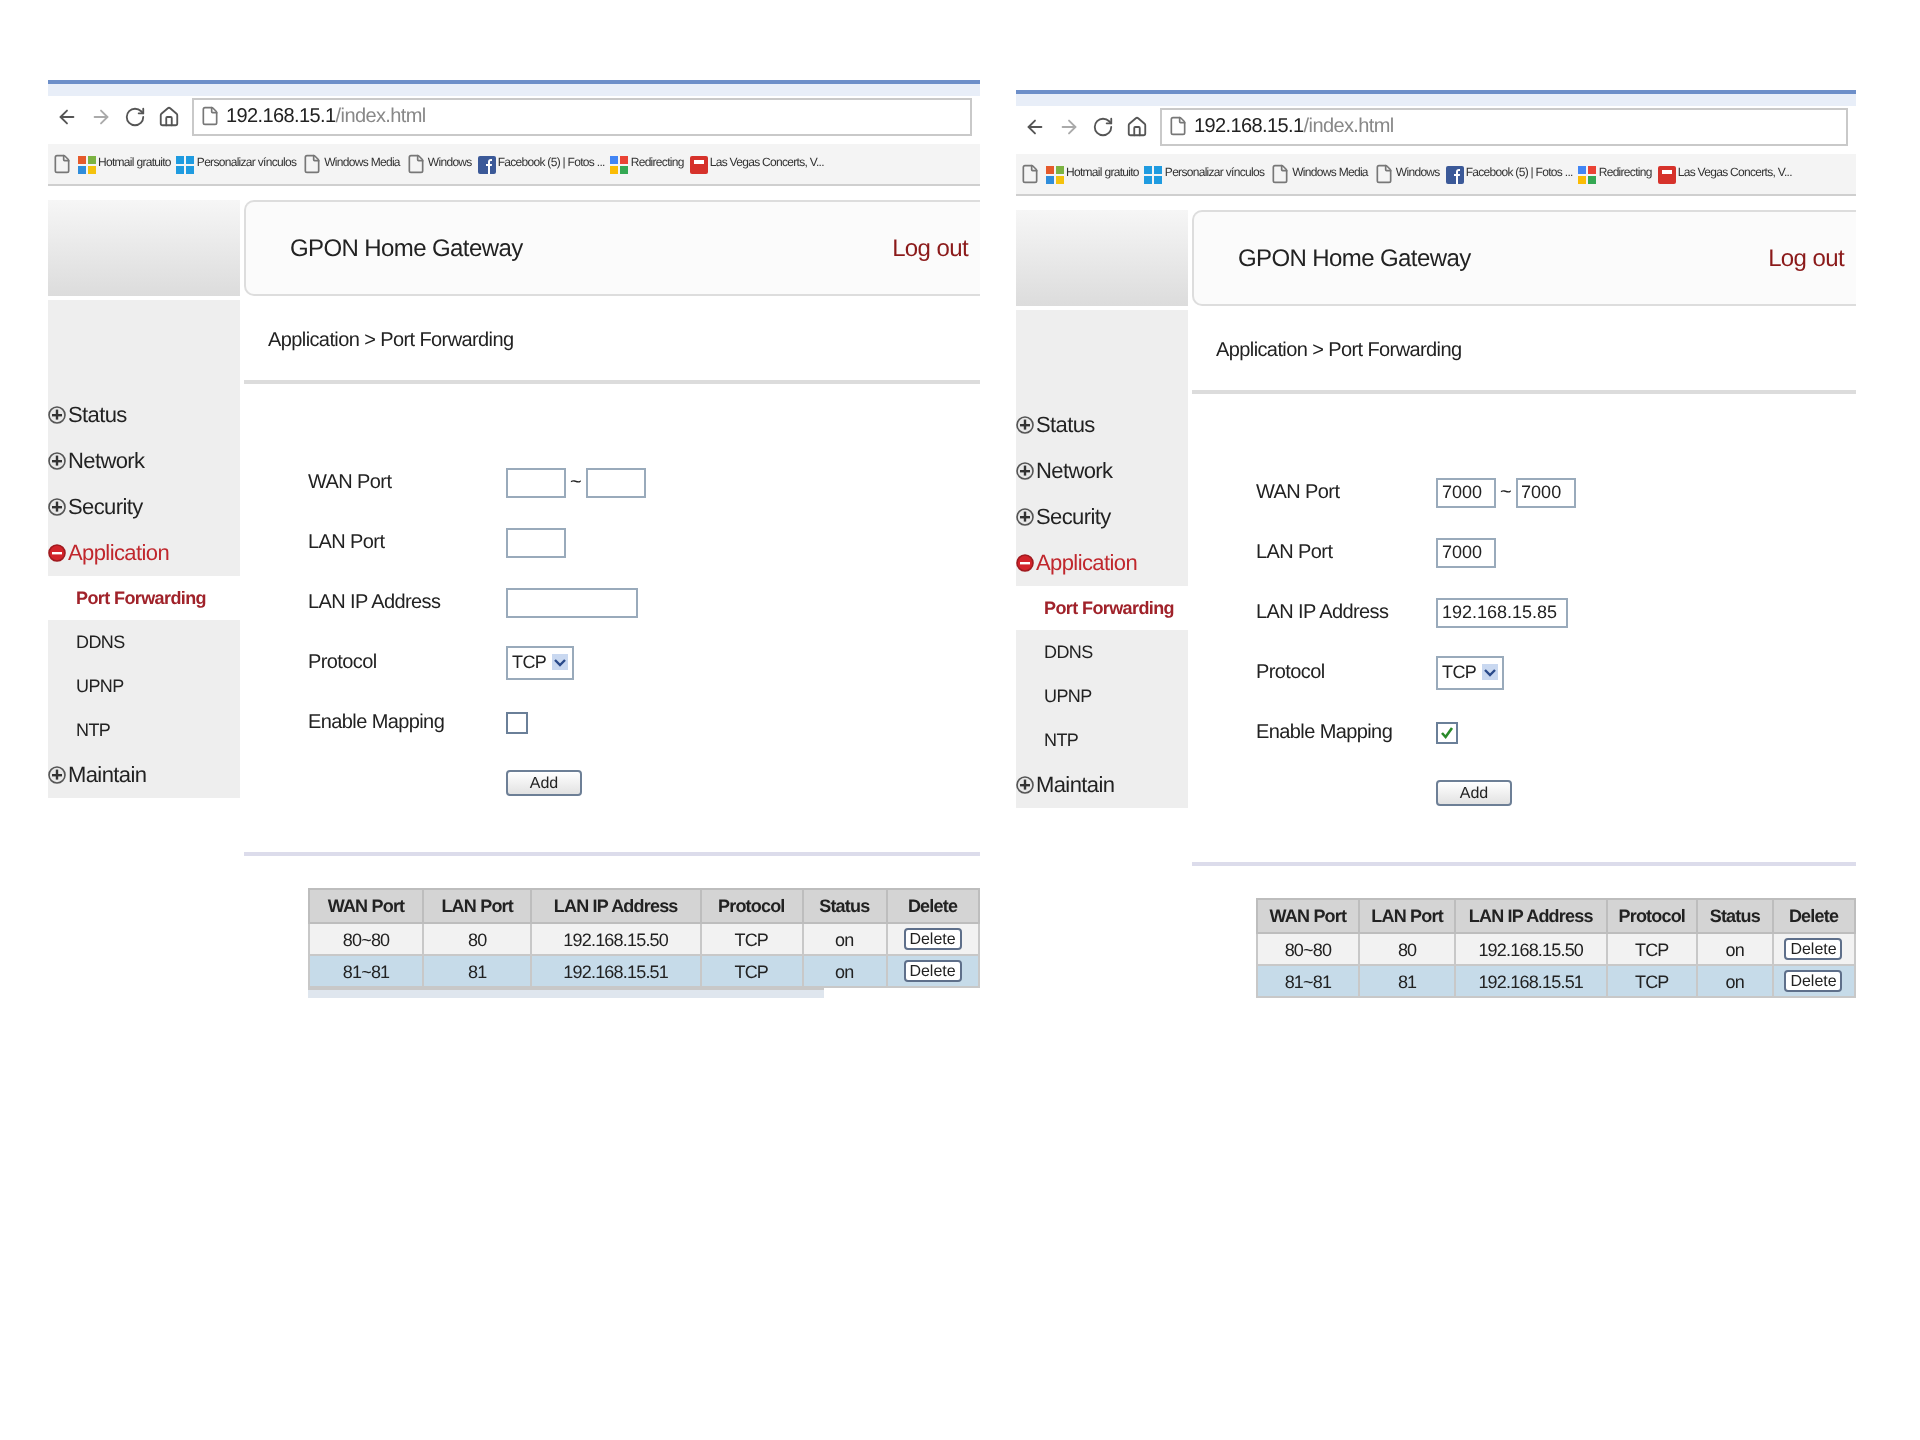 This screenshot has width=1920, height=1440. What do you see at coordinates (1466, 552) in the screenshot?
I see `lan-port-field: 7000` at bounding box center [1466, 552].